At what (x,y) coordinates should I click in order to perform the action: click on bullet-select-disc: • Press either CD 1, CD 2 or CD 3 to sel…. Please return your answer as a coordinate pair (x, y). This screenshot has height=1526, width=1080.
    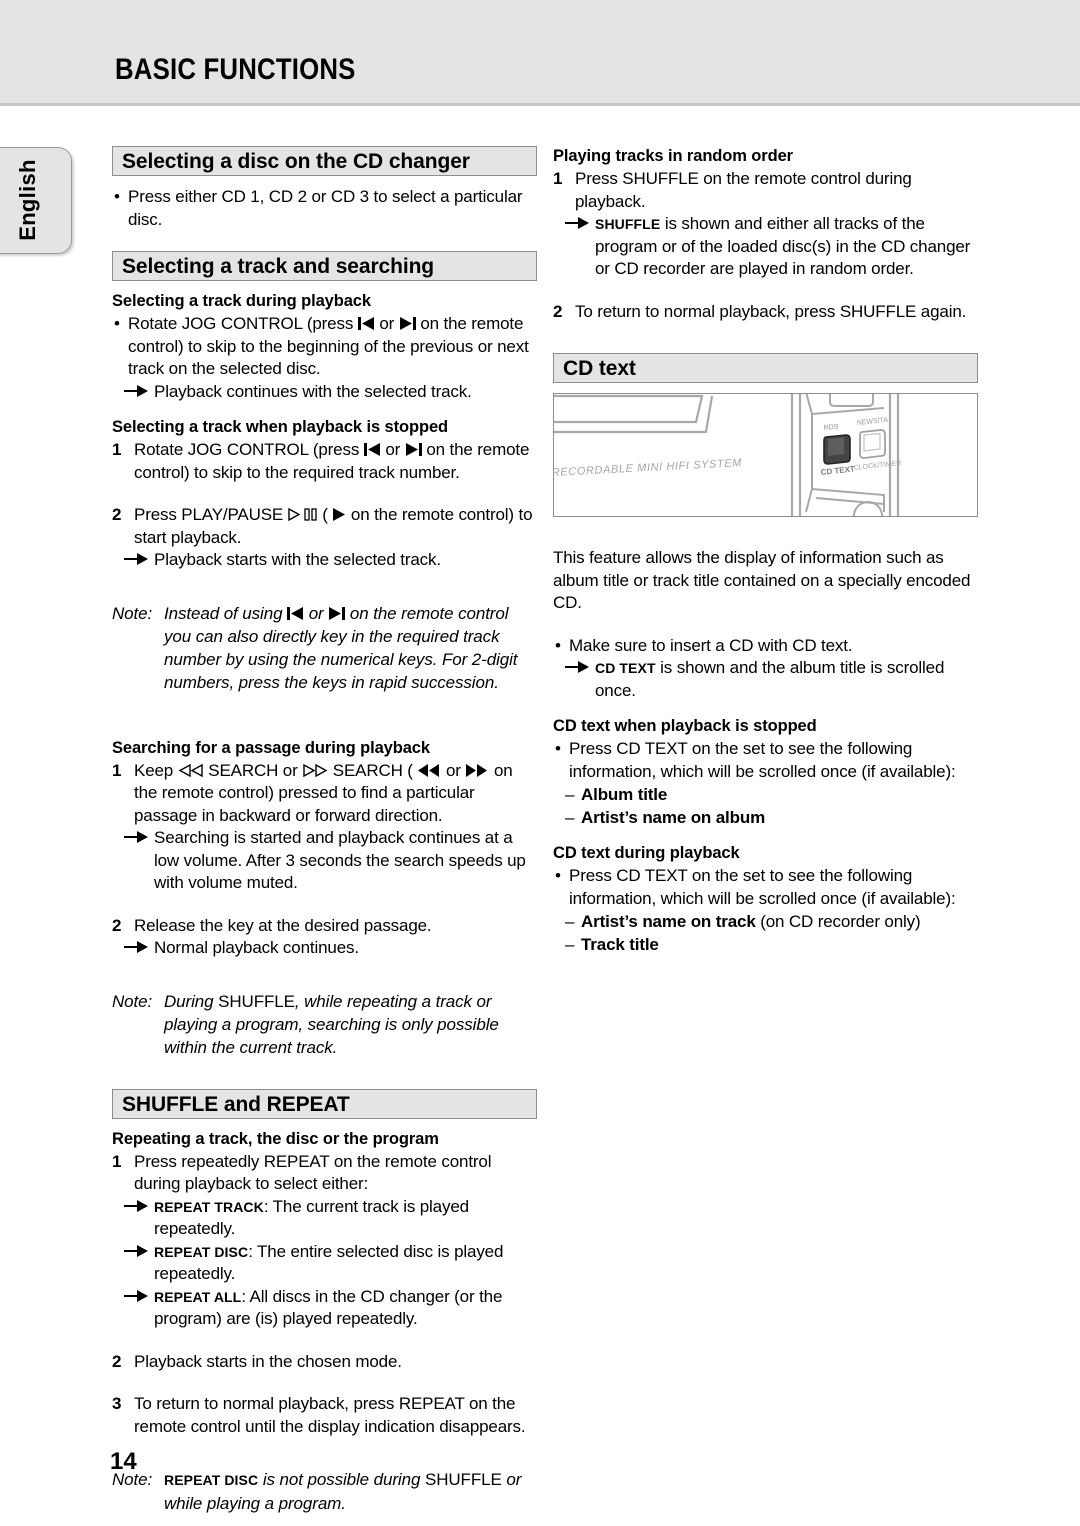
    Looking at the image, I should click on (324, 208).